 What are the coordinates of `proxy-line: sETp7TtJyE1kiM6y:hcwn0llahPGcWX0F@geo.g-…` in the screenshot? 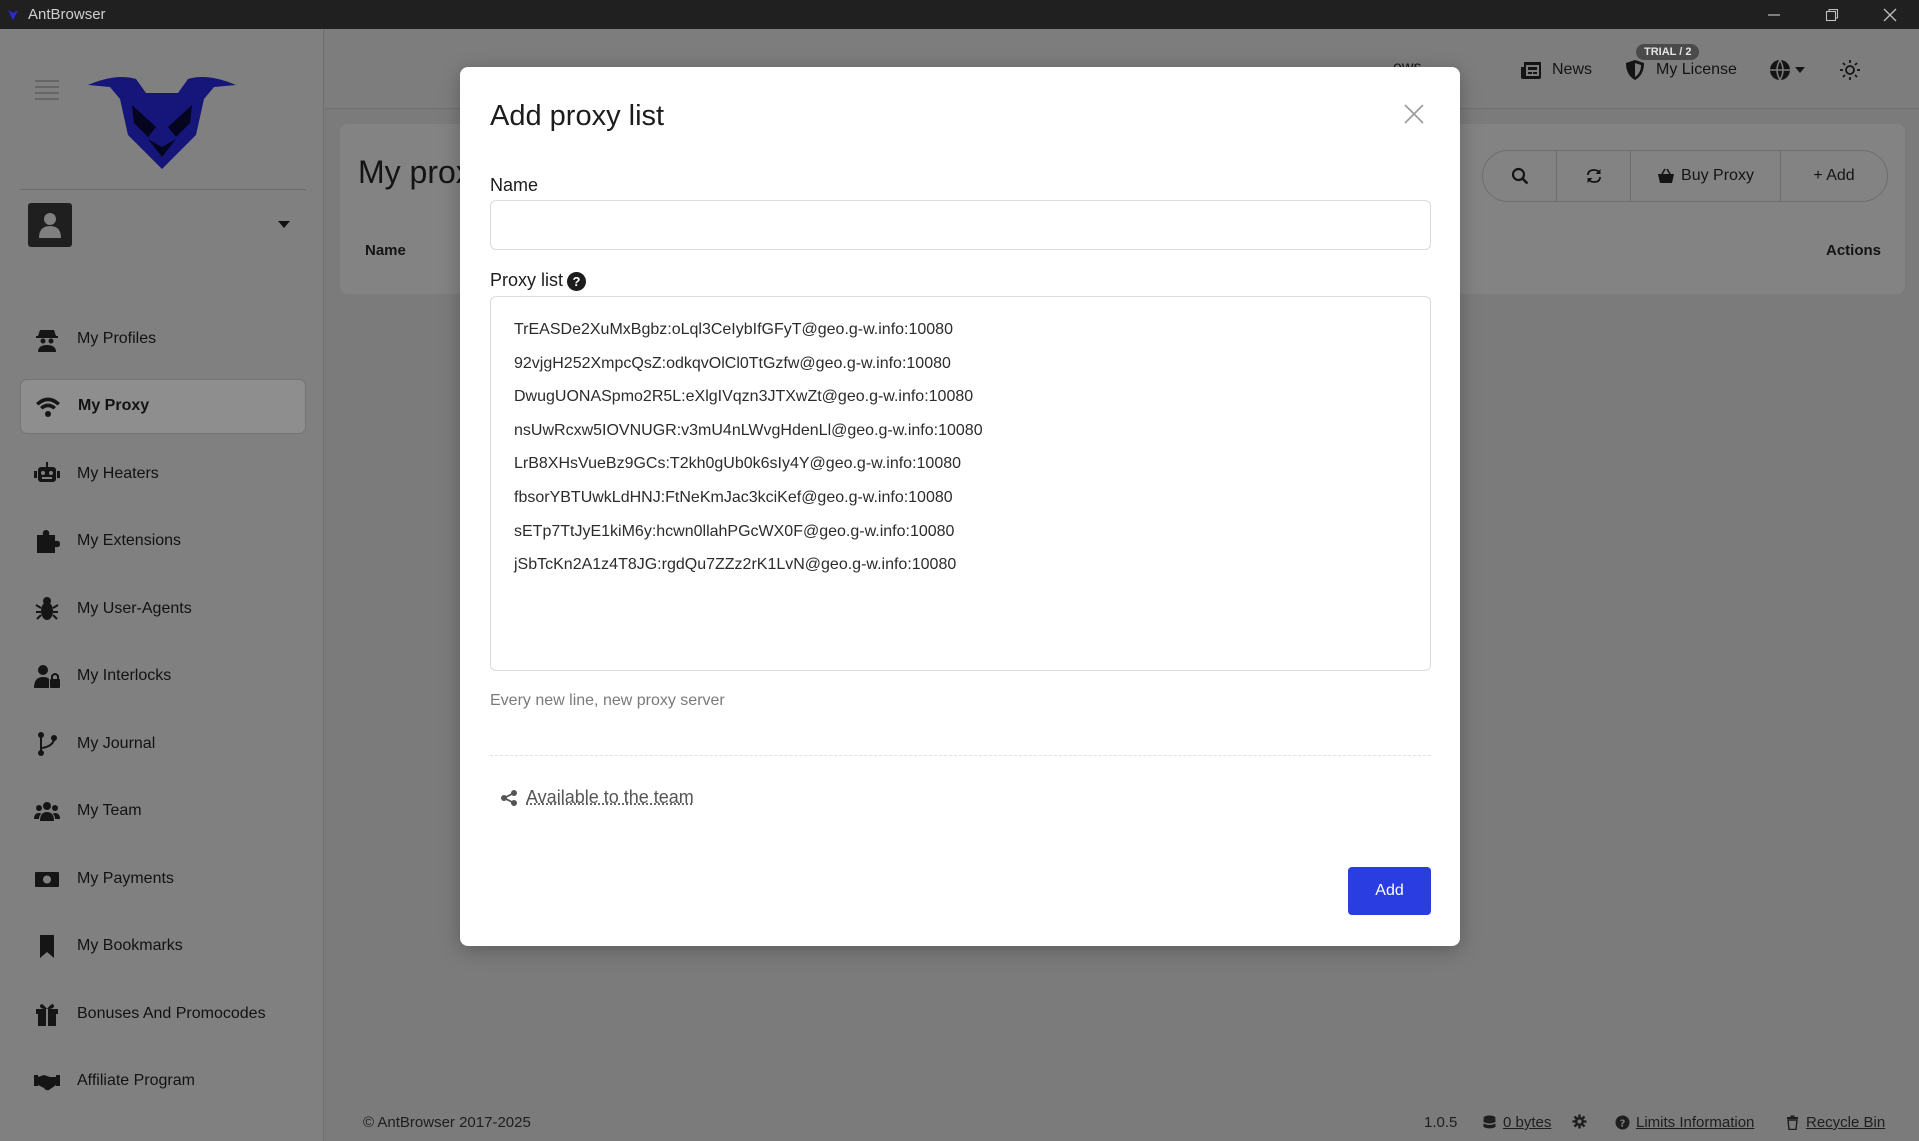 It's located at (734, 531).